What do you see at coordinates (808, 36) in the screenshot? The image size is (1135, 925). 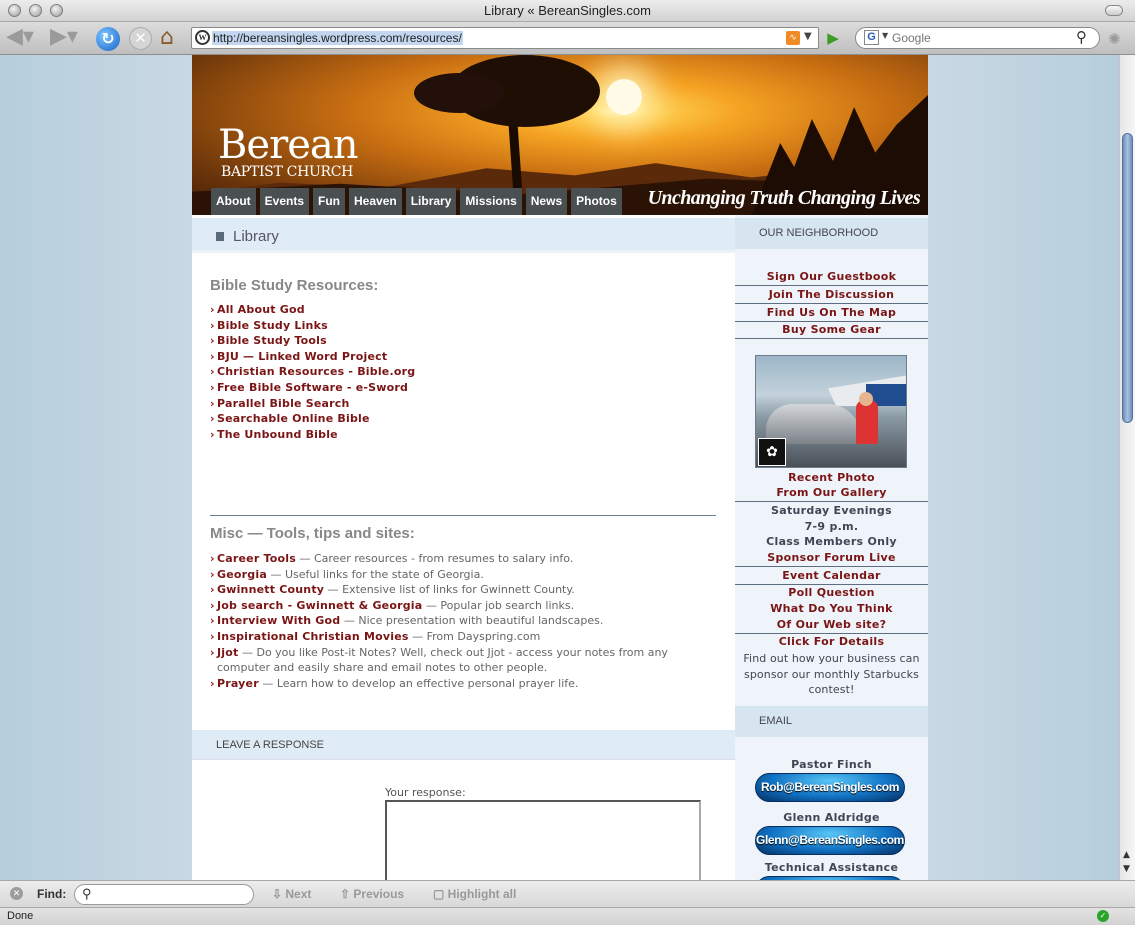 I see `url-history-dropdown-icon: ▼` at bounding box center [808, 36].